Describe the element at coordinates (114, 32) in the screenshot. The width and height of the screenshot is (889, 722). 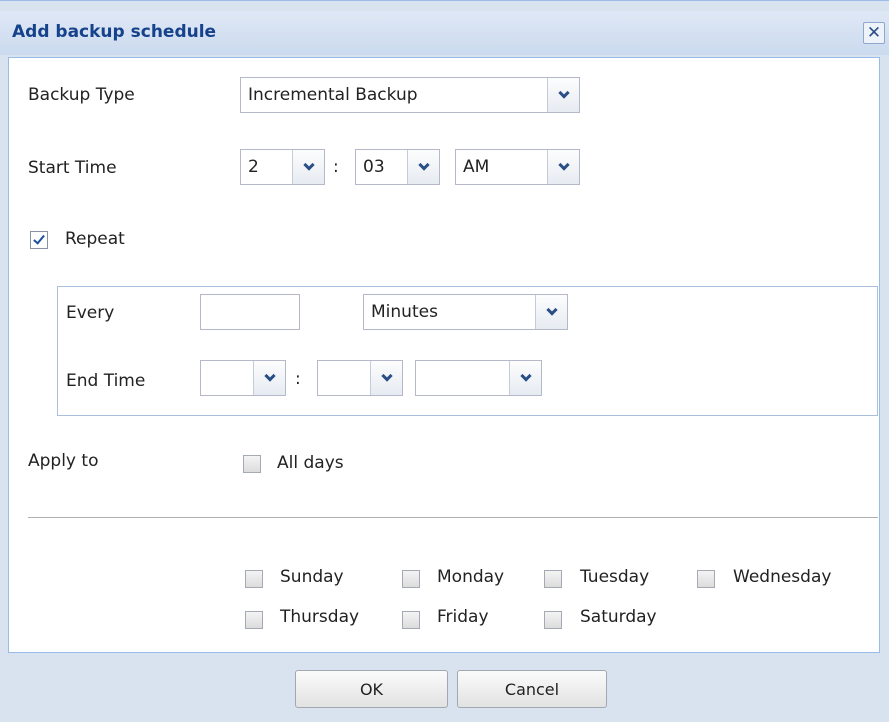
I see `dialog-title: Add backup schedule` at that location.